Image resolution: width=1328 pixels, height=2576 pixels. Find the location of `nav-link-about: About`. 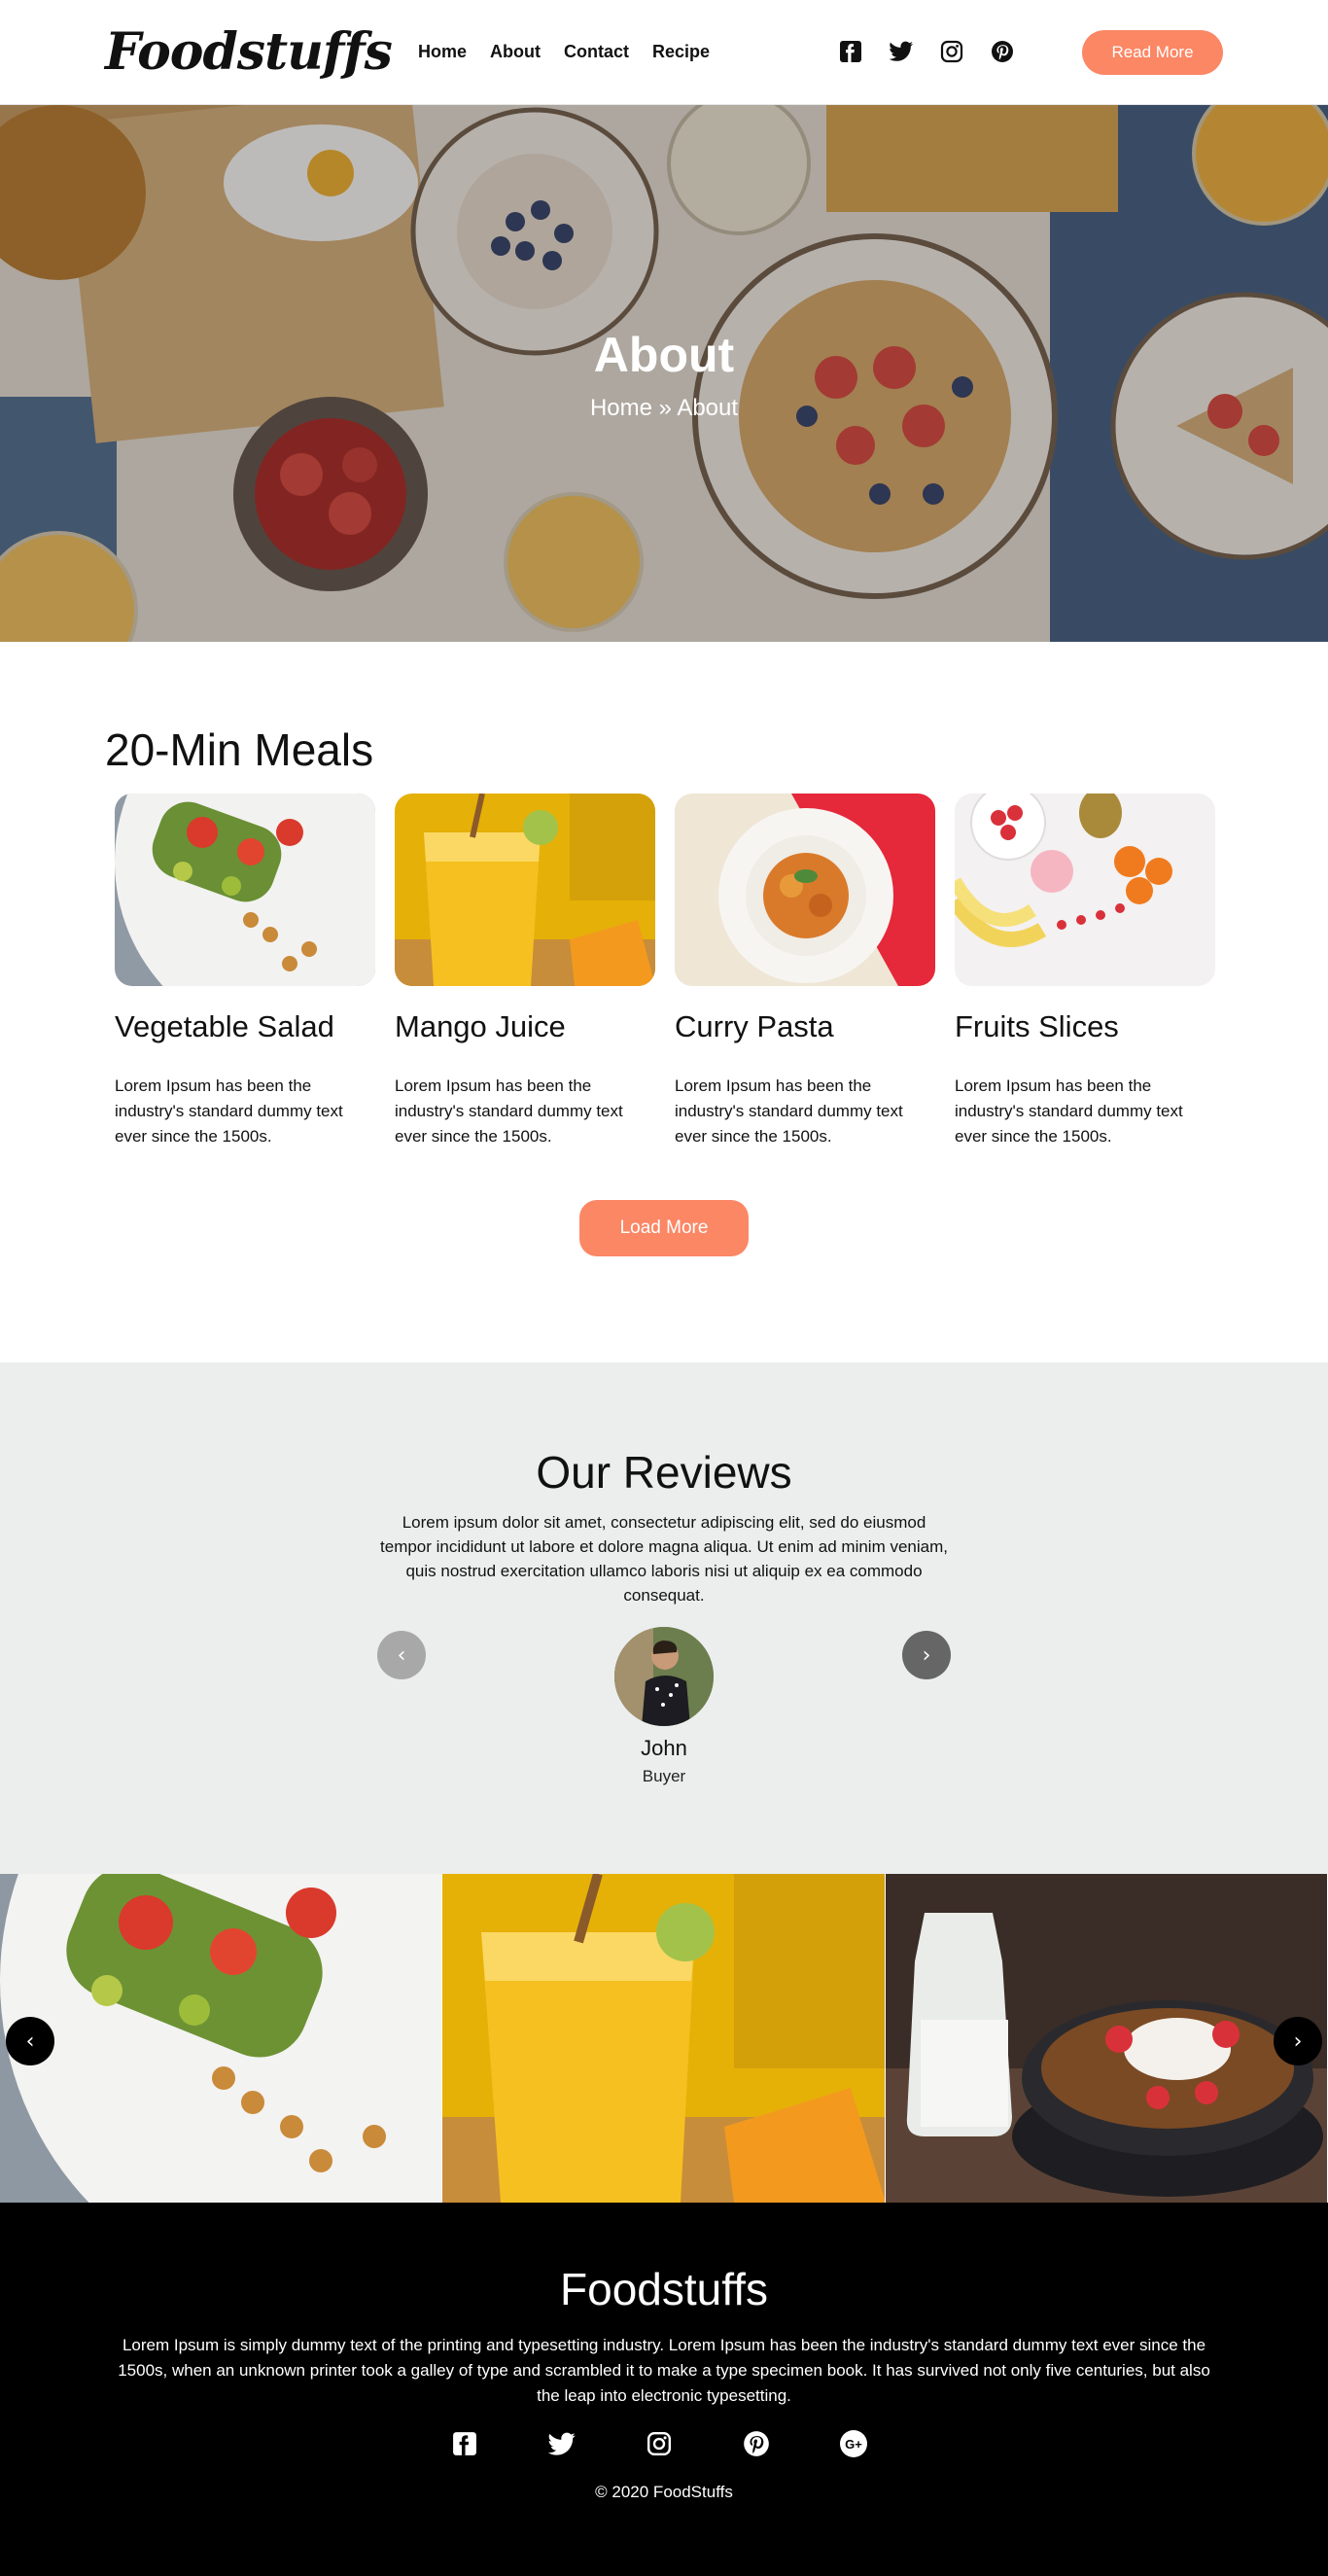

nav-link-about: About is located at coordinates (515, 52).